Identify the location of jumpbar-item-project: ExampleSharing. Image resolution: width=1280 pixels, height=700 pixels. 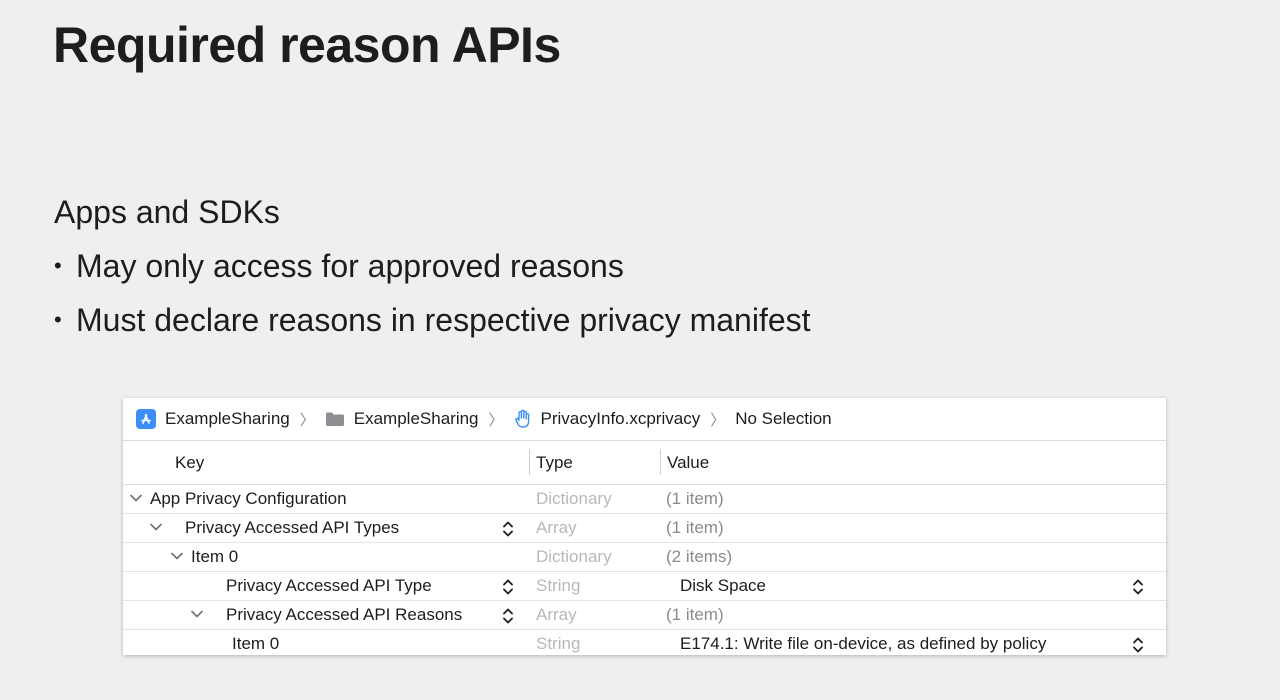
(213, 419).